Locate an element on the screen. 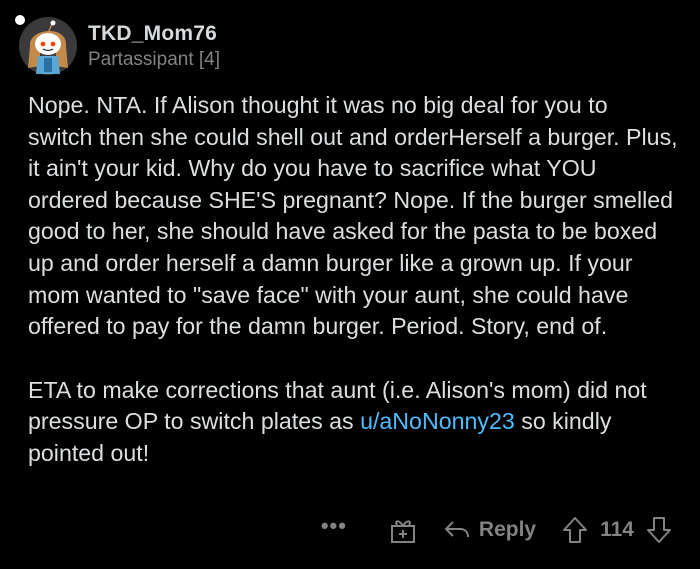 The height and width of the screenshot is (569, 700). reply-button: Reply is located at coordinates (489, 530).